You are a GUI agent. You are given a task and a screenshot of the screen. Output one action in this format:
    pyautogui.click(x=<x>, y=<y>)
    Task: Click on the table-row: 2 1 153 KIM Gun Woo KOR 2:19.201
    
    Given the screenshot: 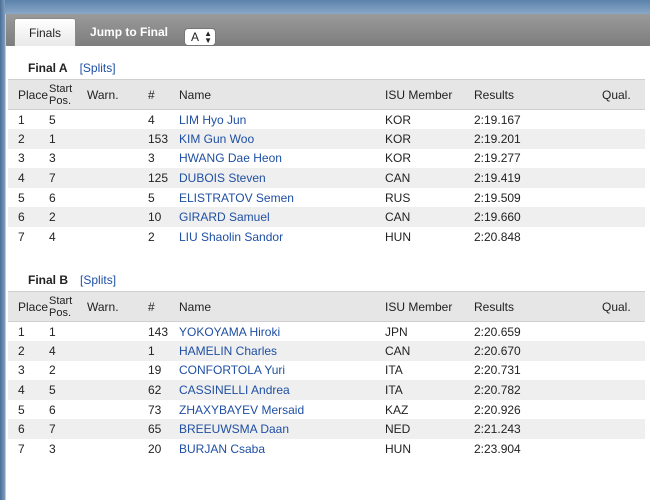 What is the action you would take?
    pyautogui.click(x=326, y=139)
    